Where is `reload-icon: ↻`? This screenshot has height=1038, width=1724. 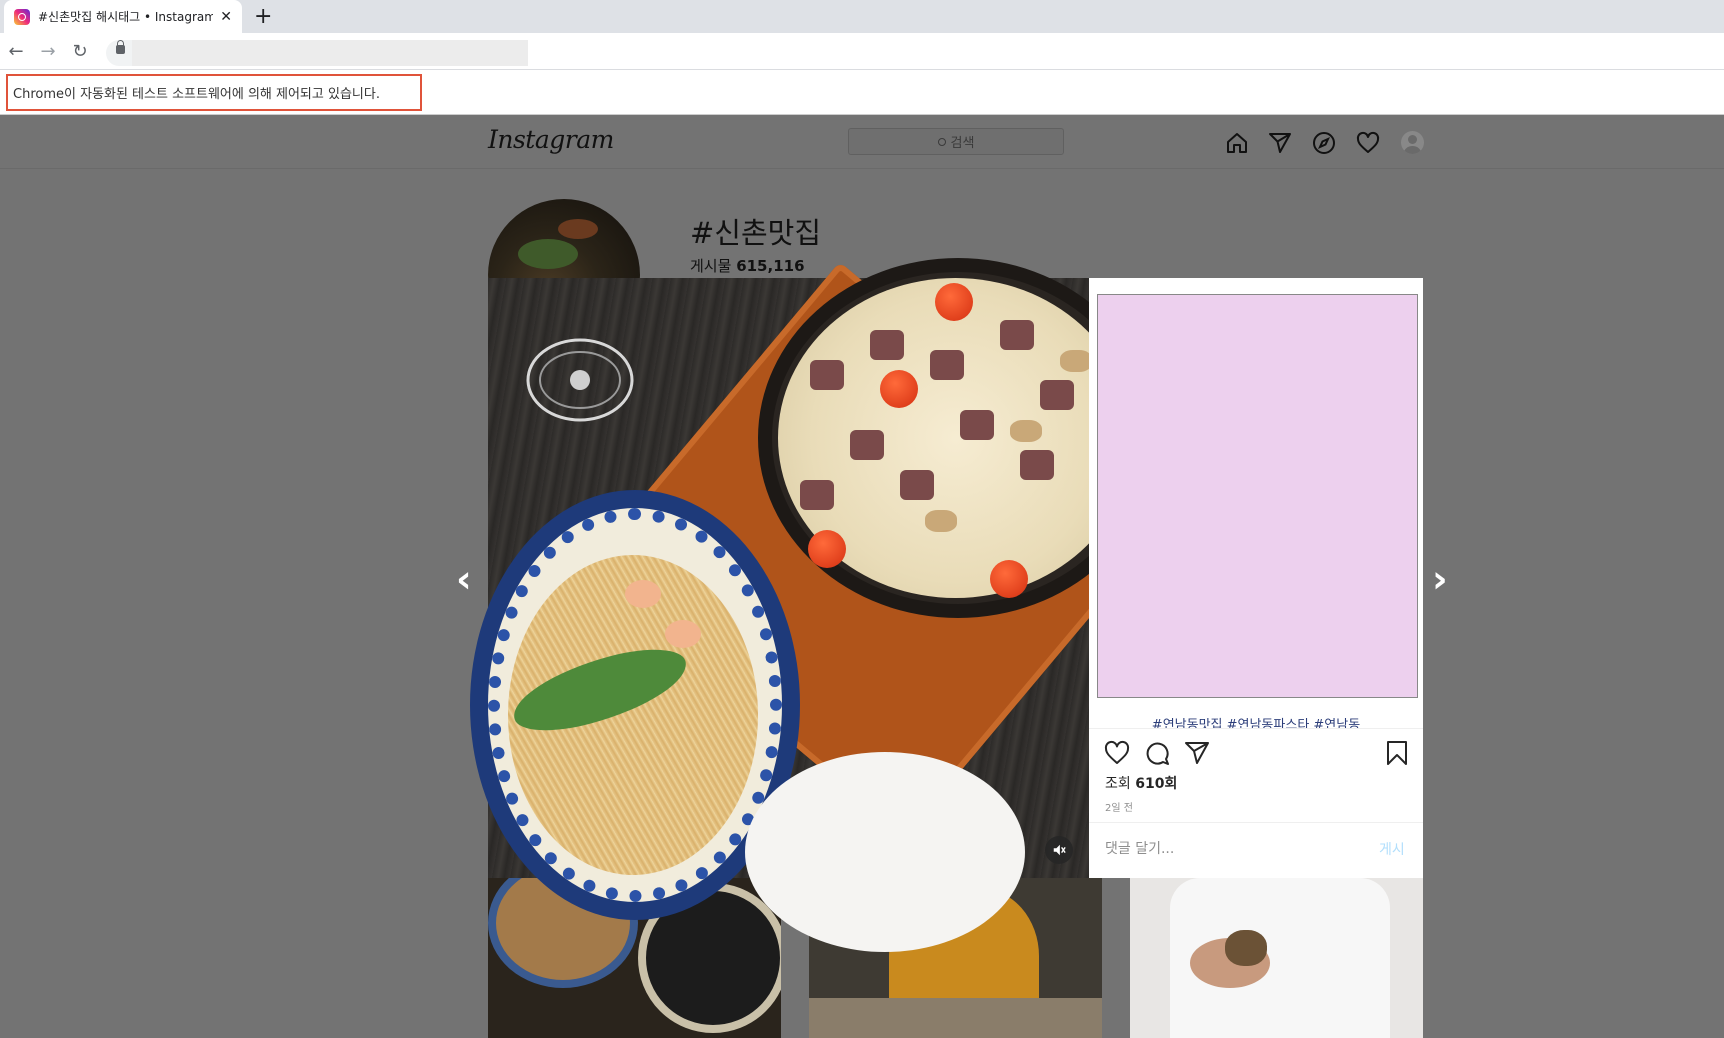
reload-icon: ↻ is located at coordinates (80, 51).